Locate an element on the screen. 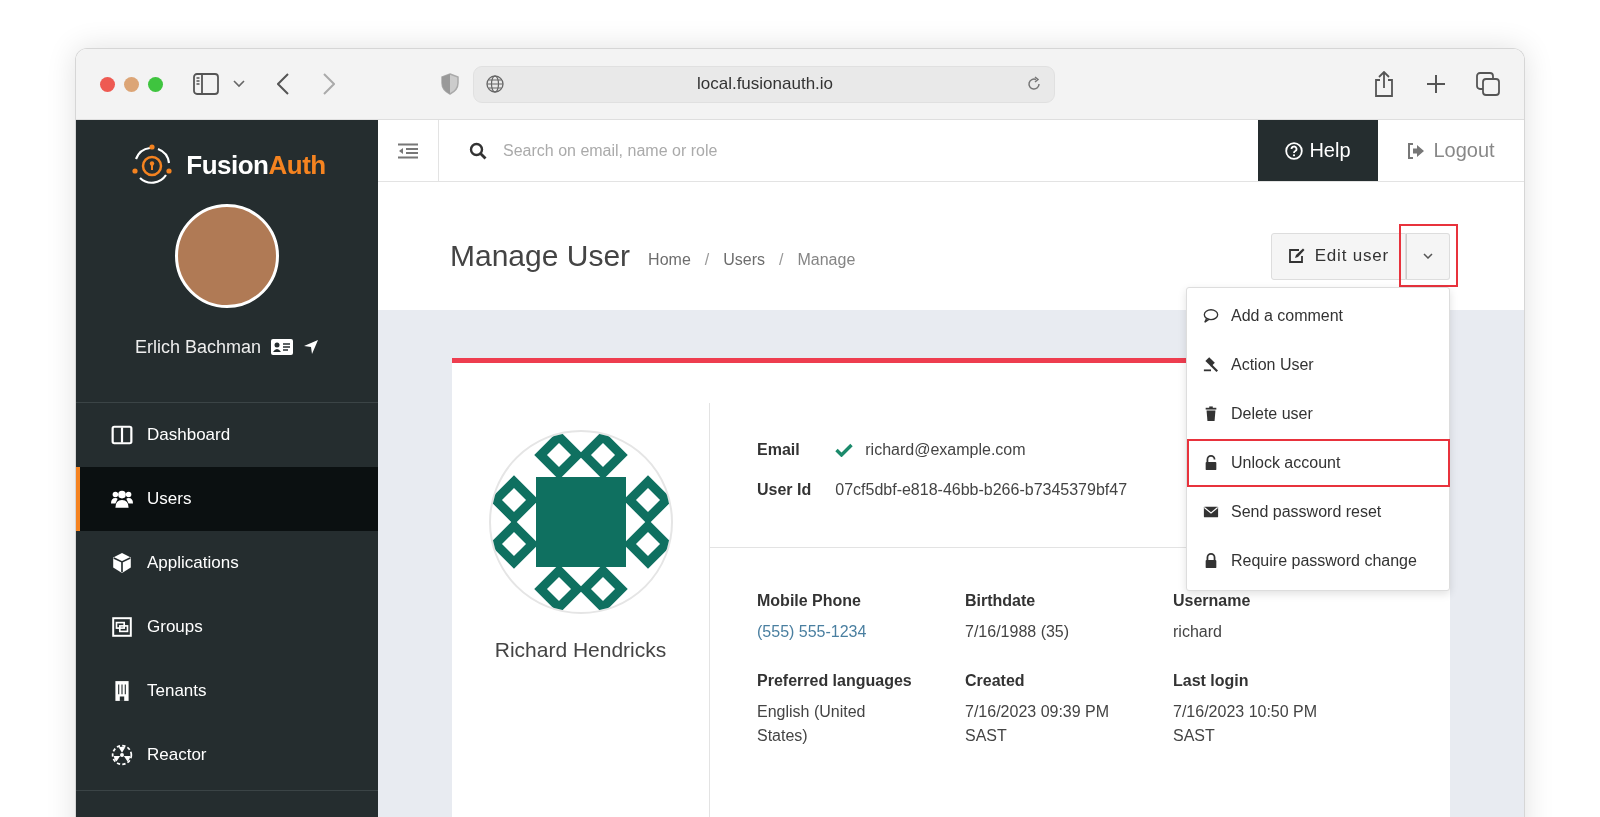 The image size is (1600, 817). frame-icon is located at coordinates (122, 627).